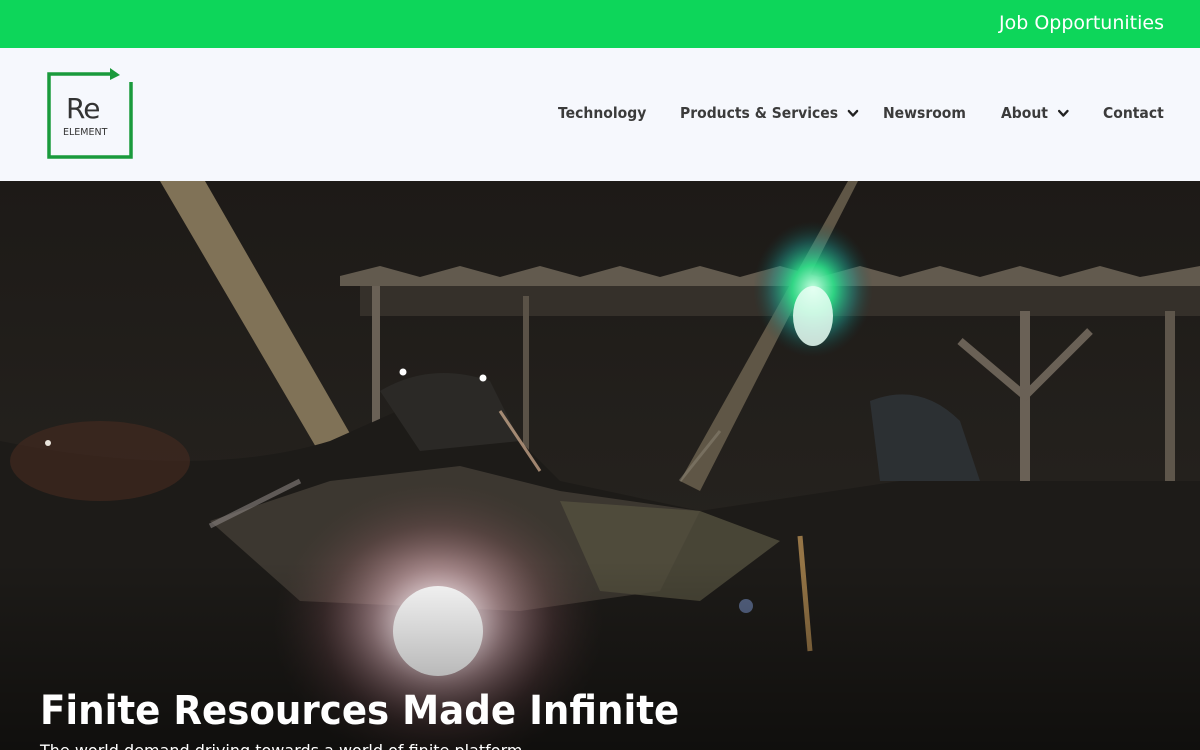 The width and height of the screenshot is (1200, 750). I want to click on nav-item-label: Newsroom, so click(924, 113).